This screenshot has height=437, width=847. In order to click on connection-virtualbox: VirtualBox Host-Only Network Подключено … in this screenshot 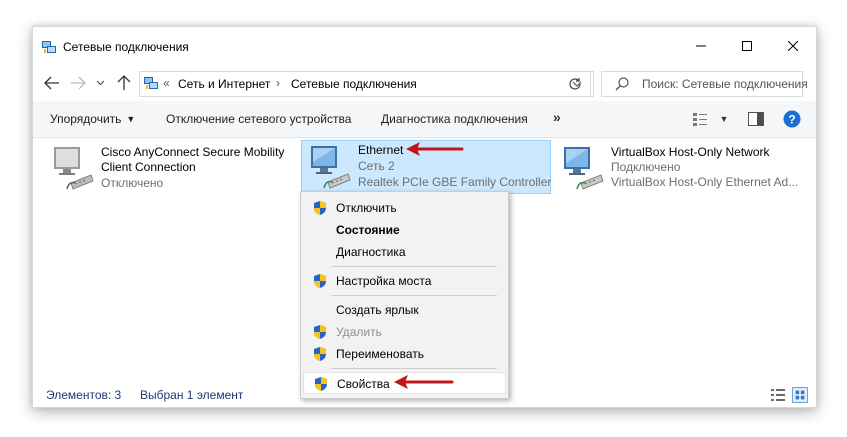, I will do `click(684, 168)`.